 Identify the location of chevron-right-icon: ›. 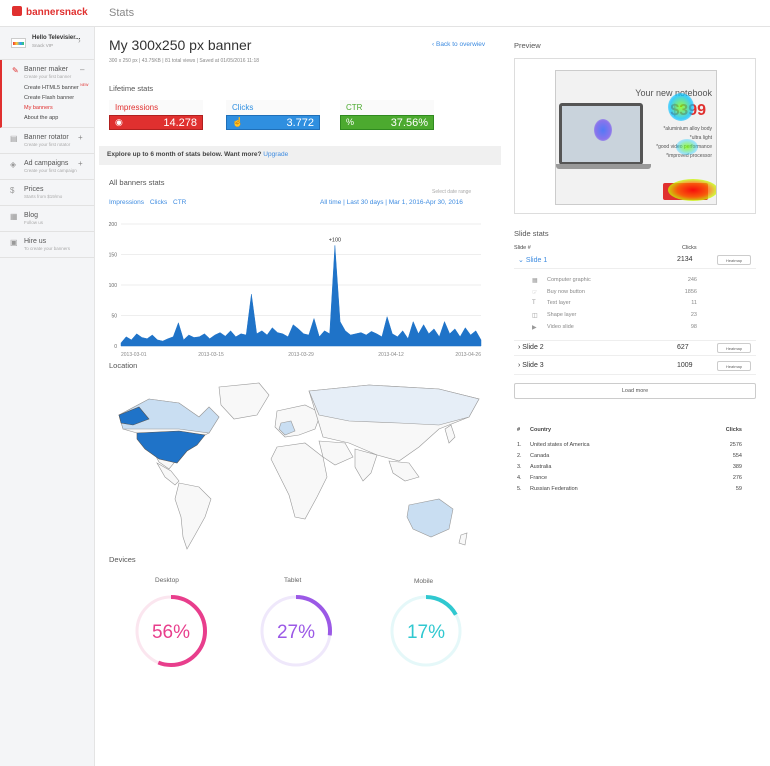
(79, 40).